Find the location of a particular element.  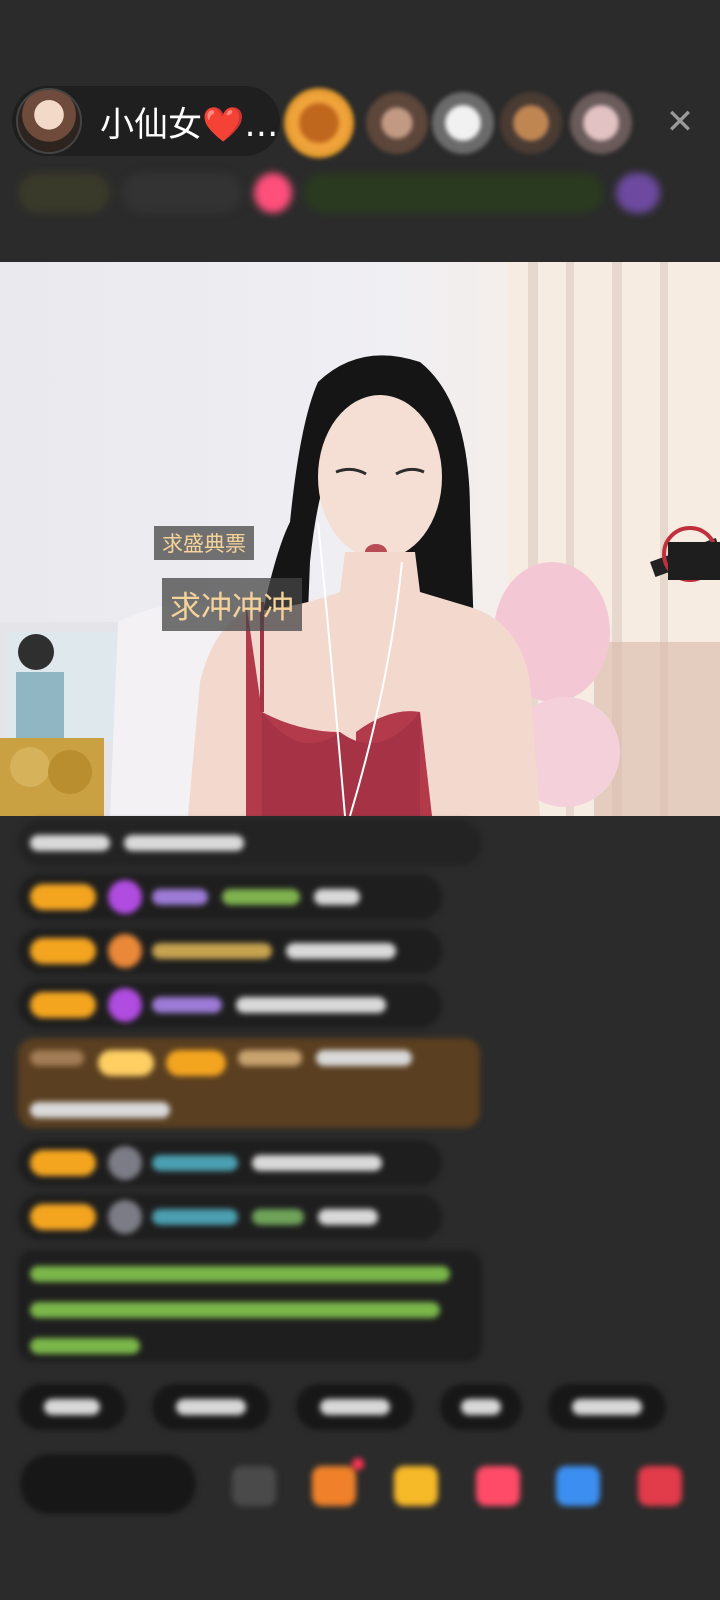

gift-box-icon is located at coordinates (334, 1486).